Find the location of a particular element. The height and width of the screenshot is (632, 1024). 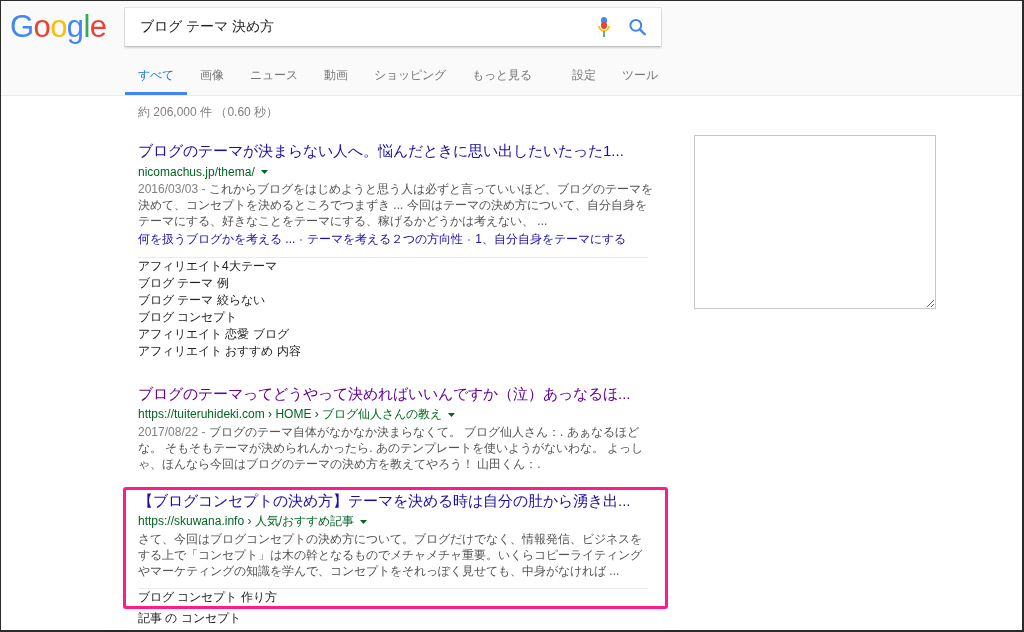

related-search-link: アフィリエイト おすすめ 内容 is located at coordinates (219, 351).